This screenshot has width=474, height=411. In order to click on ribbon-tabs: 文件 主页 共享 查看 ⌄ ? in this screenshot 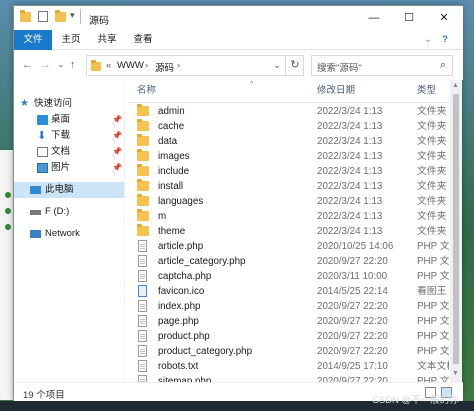, I will do `click(238, 40)`.